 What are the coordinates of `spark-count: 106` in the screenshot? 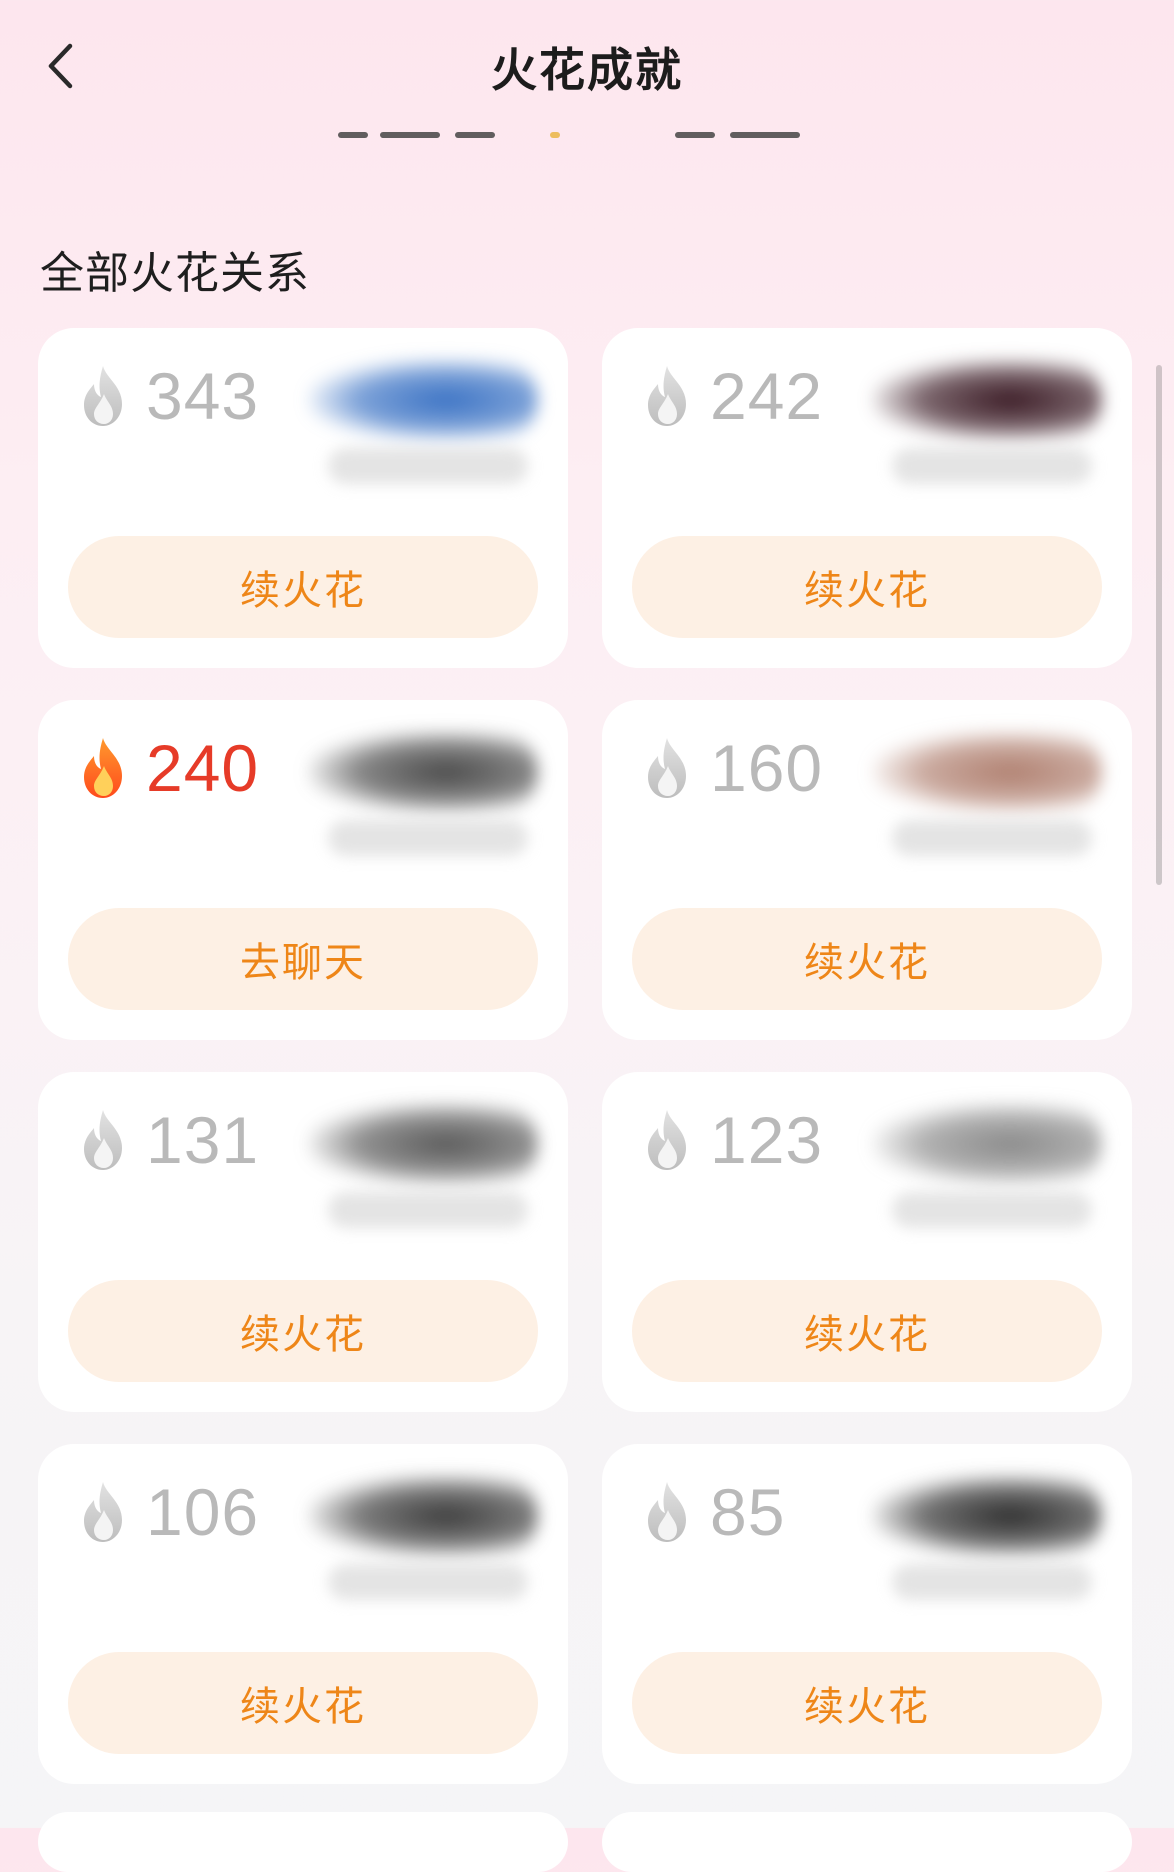 It's located at (203, 1512).